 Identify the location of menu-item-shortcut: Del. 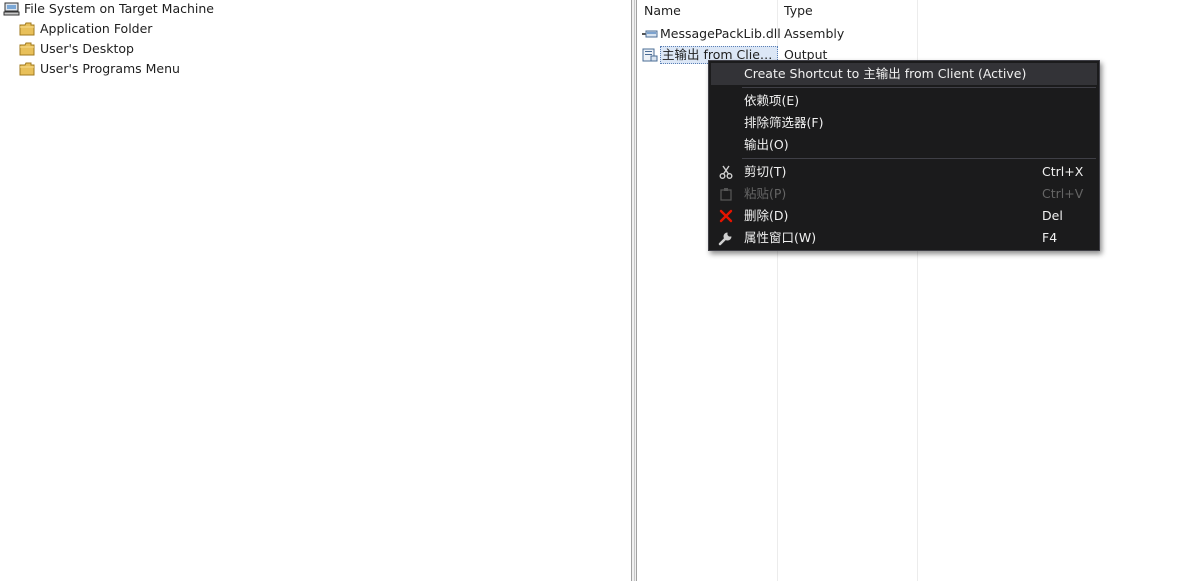
(1052, 215).